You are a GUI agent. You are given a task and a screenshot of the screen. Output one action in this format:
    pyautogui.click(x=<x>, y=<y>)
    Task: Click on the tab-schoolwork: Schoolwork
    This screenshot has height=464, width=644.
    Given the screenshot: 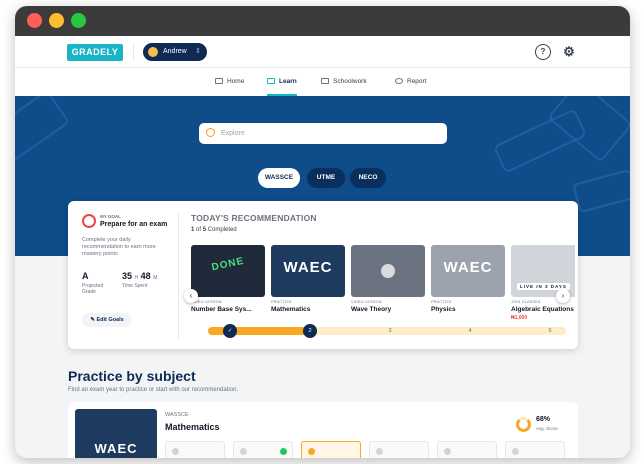 What is the action you would take?
    pyautogui.click(x=344, y=82)
    